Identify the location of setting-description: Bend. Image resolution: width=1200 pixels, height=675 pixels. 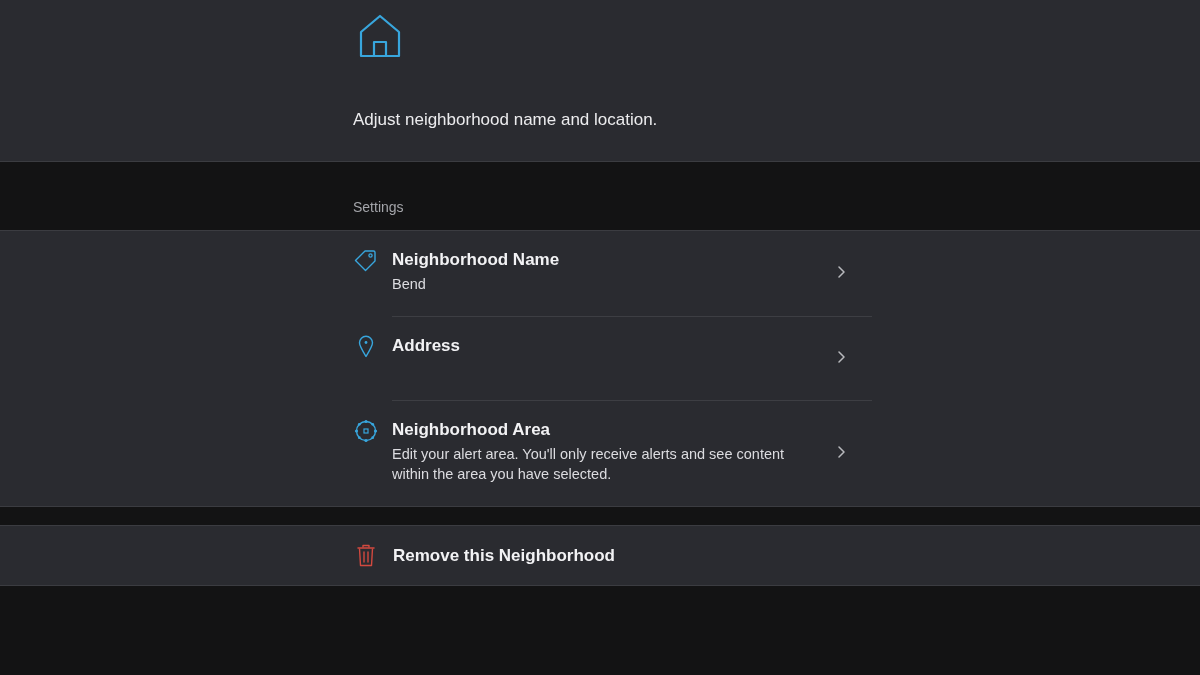
(409, 284).